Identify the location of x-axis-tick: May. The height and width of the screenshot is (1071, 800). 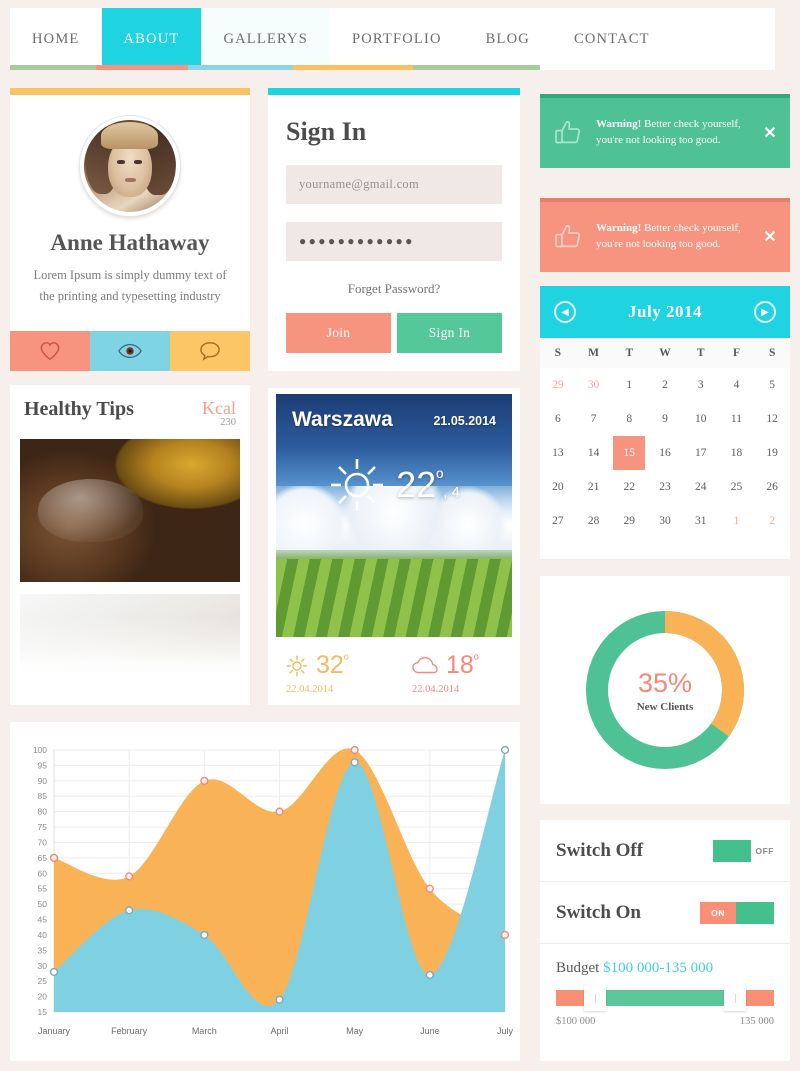
(355, 1031).